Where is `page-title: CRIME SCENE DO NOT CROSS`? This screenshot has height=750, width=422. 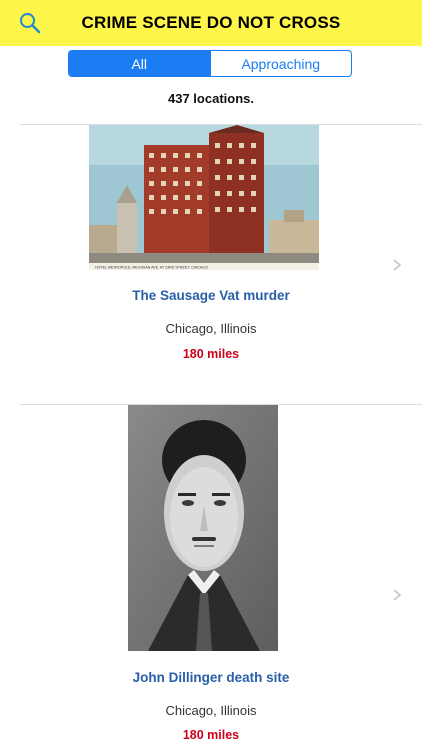 page-title: CRIME SCENE DO NOT CROSS is located at coordinates (211, 22).